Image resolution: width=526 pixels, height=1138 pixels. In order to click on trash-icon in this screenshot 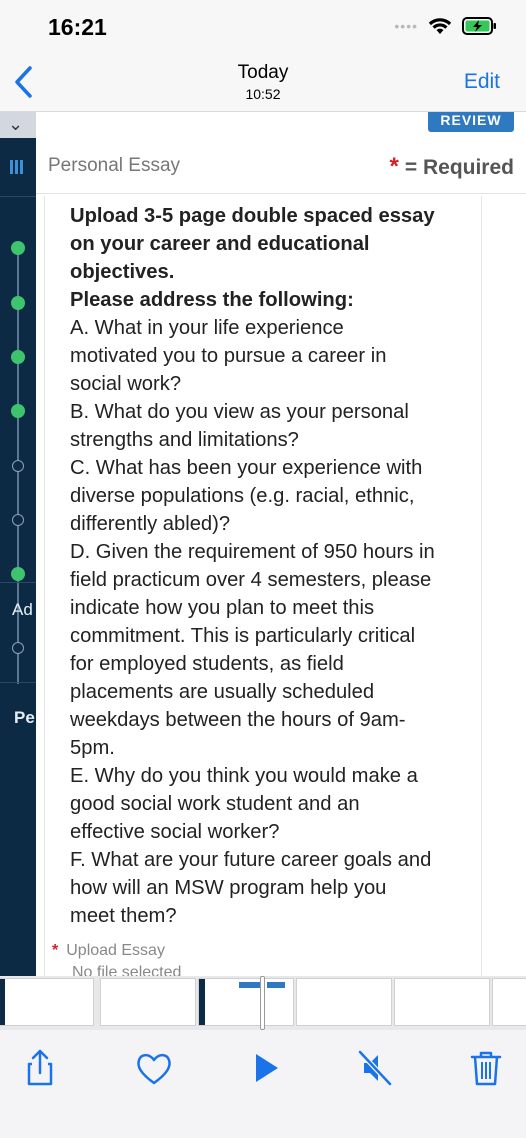, I will do `click(486, 1068)`.